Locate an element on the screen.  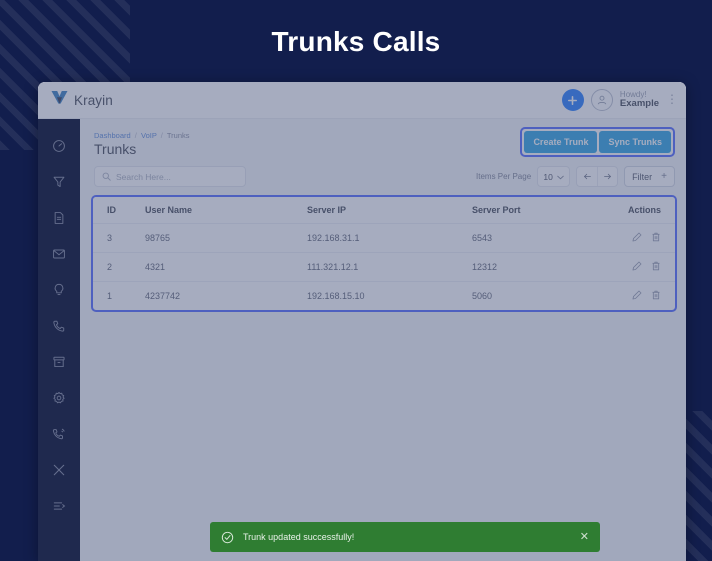
lightbulb-icon is located at coordinates (59, 290).